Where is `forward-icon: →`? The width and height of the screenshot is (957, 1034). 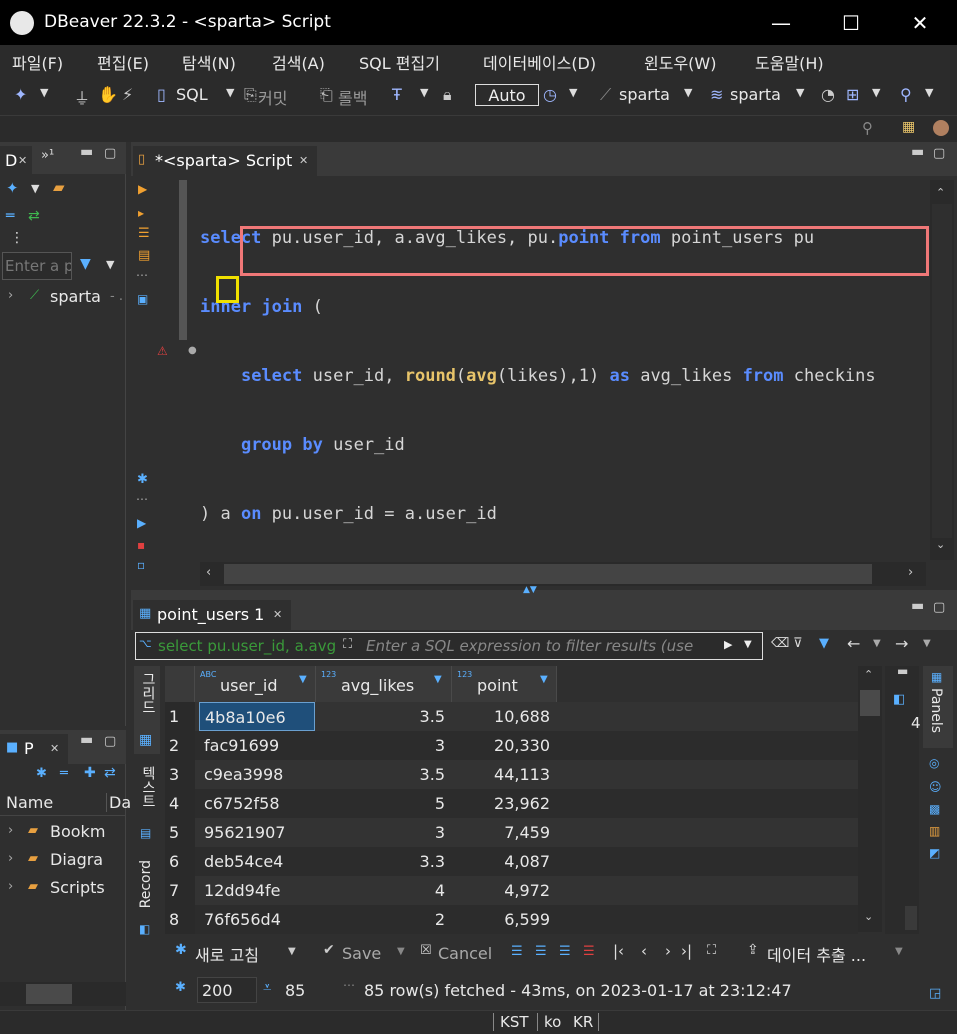 forward-icon: → is located at coordinates (901, 643).